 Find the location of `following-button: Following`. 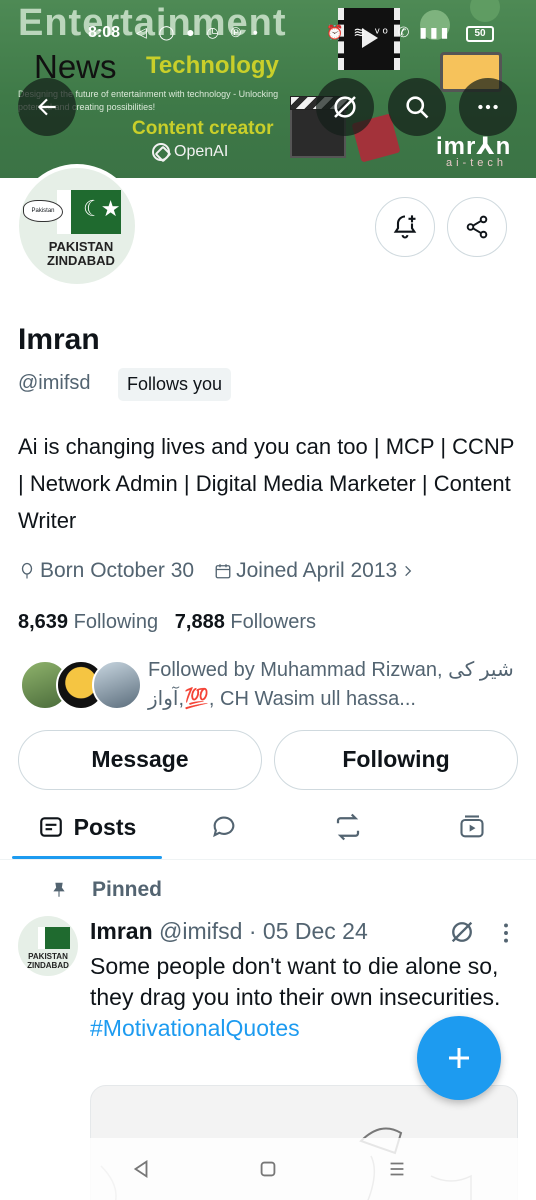

following-button: Following is located at coordinates (396, 760).